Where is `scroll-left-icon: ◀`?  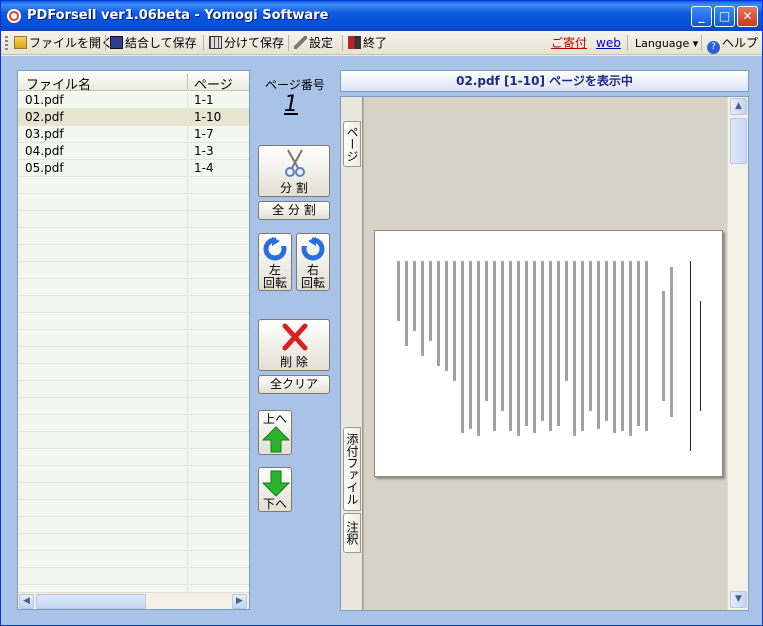
scroll-left-icon: ◀ is located at coordinates (26, 601).